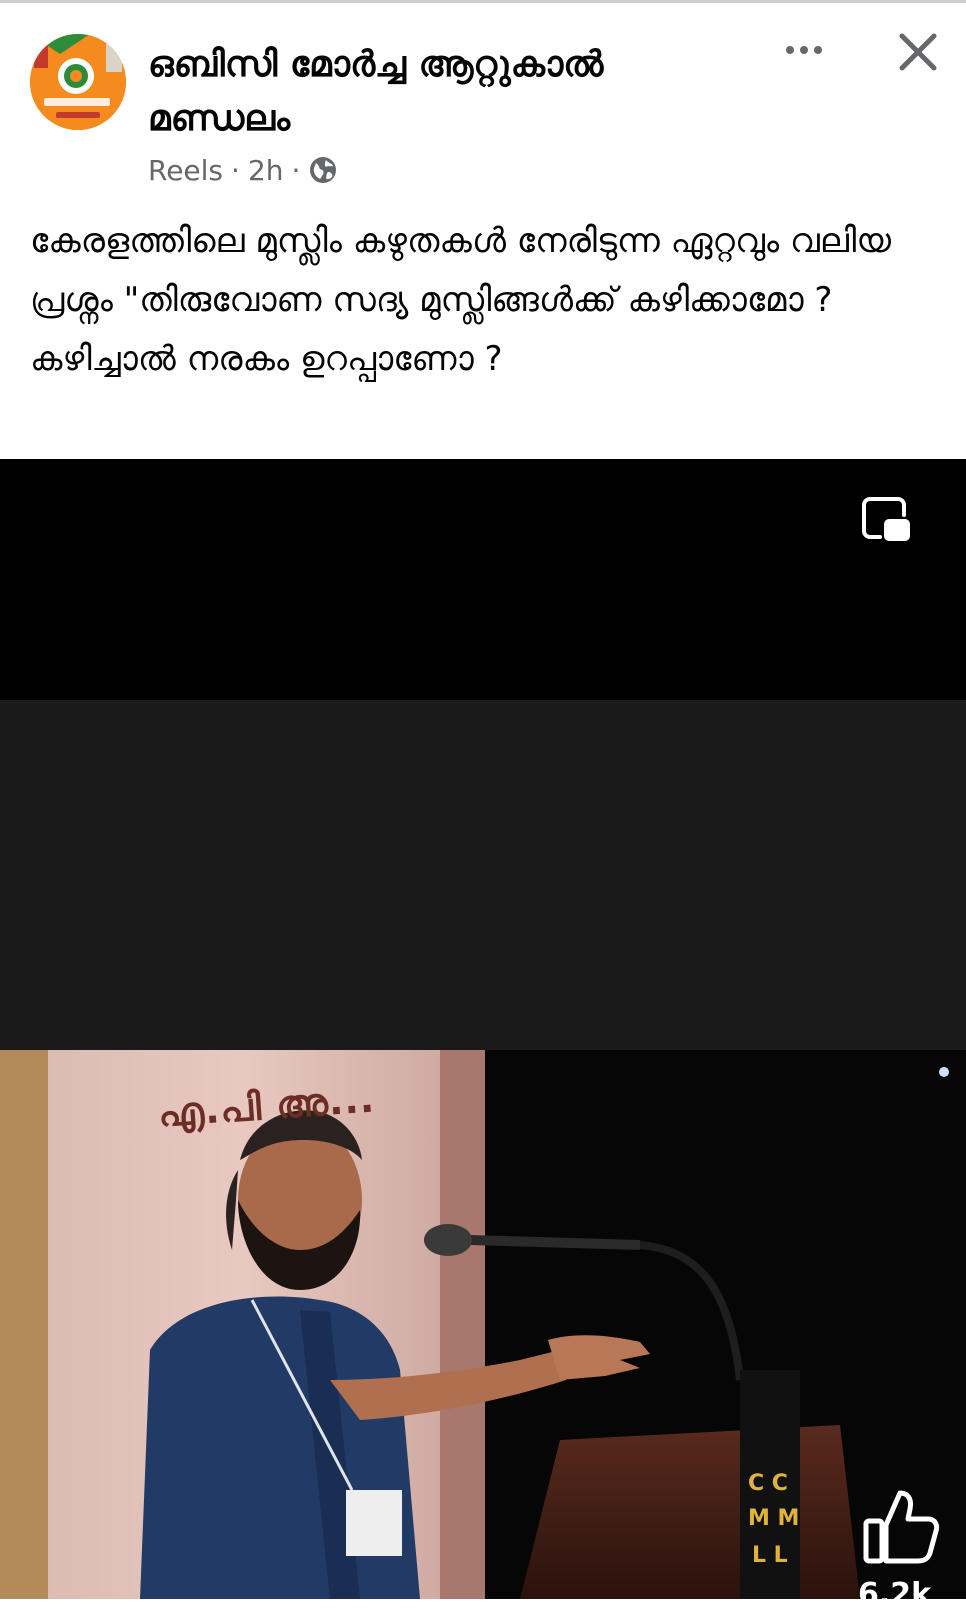  I want to click on page-avatar, so click(78, 82).